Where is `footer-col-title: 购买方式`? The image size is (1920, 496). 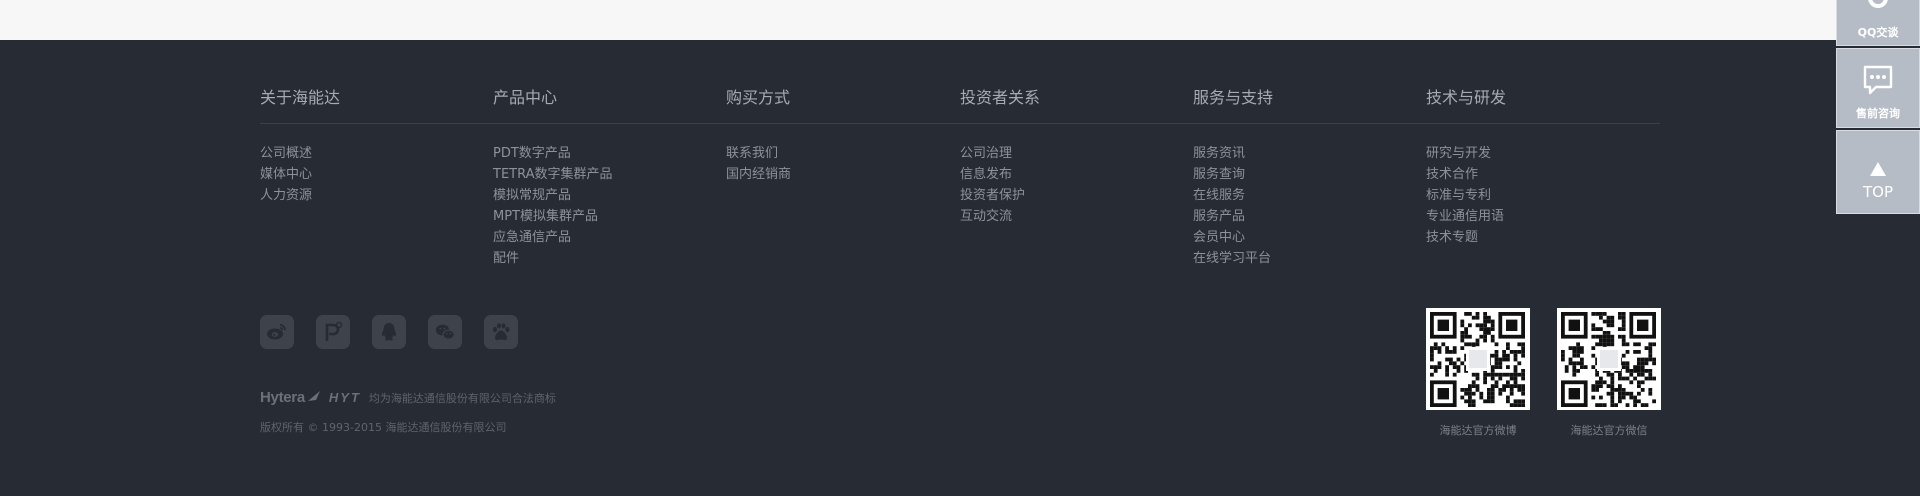
footer-col-title: 购买方式 is located at coordinates (758, 97).